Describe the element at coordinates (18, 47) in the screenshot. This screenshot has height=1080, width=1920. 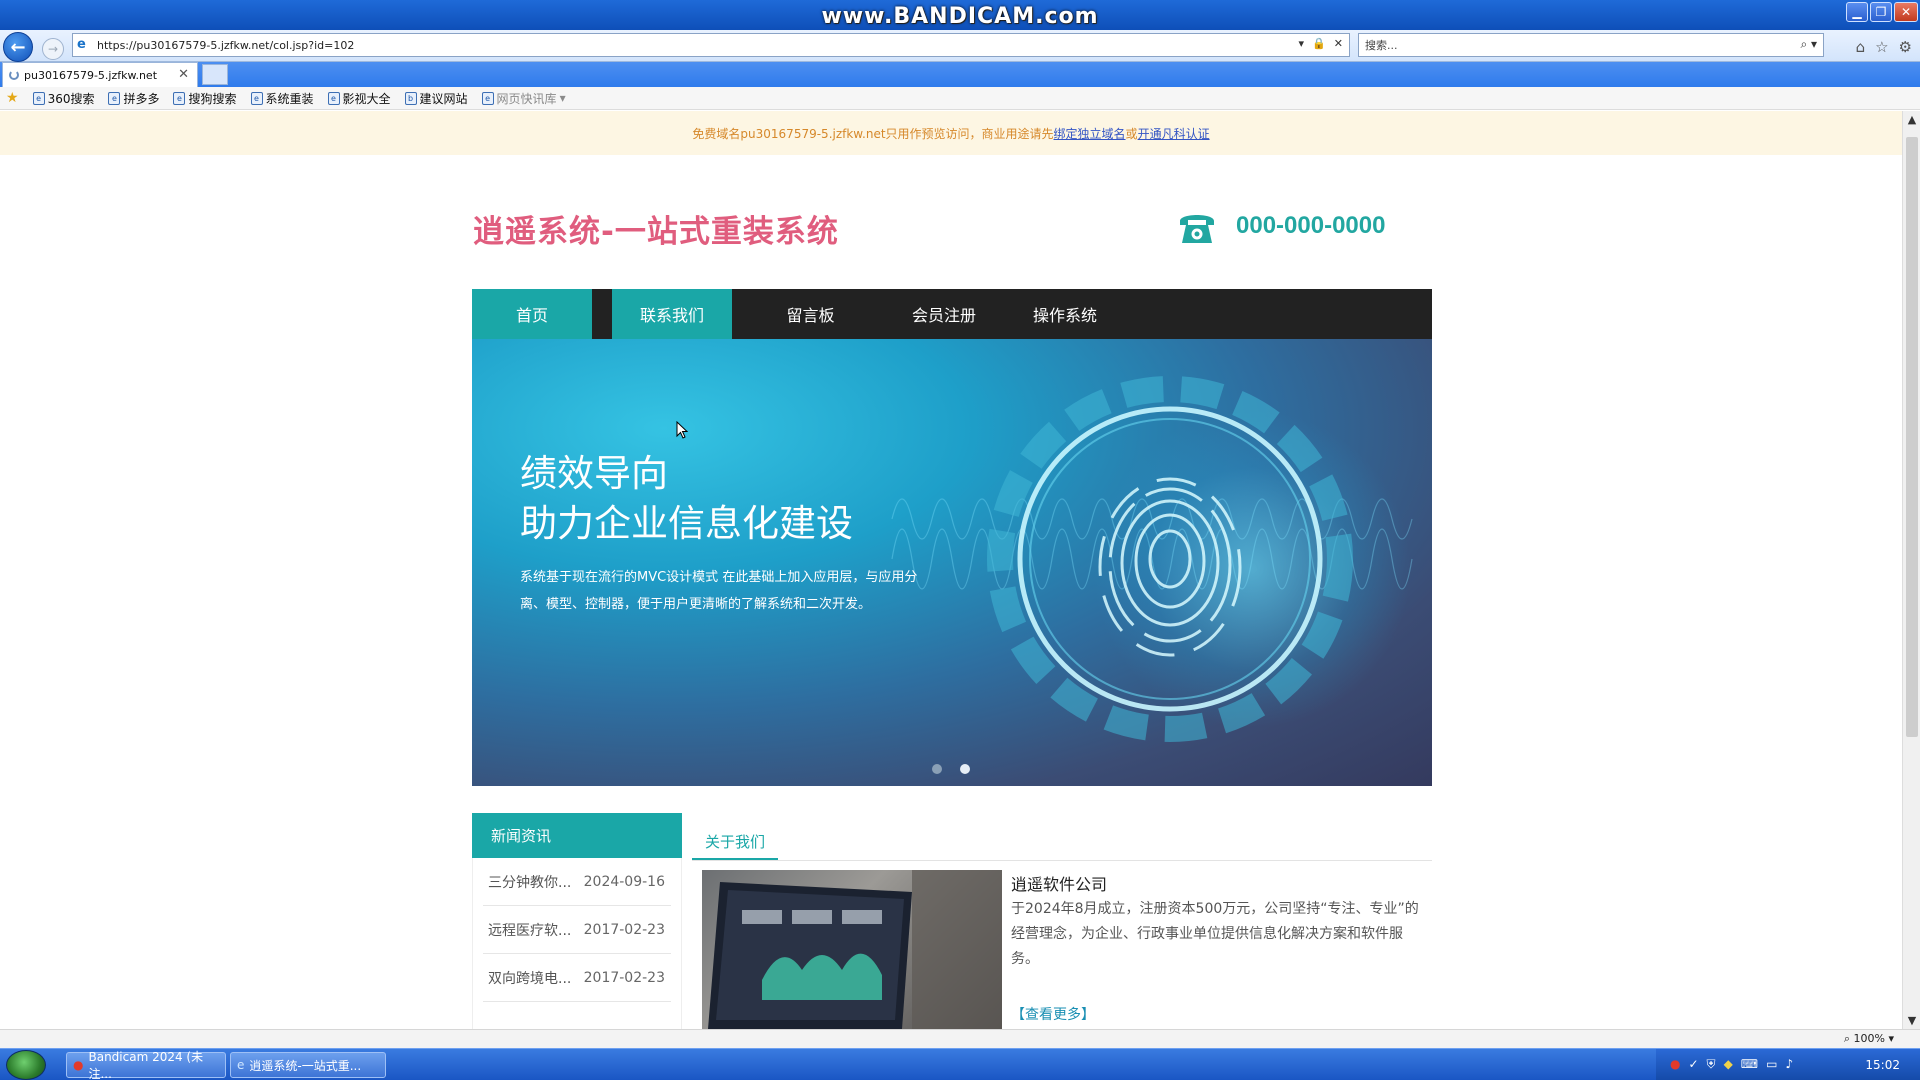
I see `back-button: ←` at that location.